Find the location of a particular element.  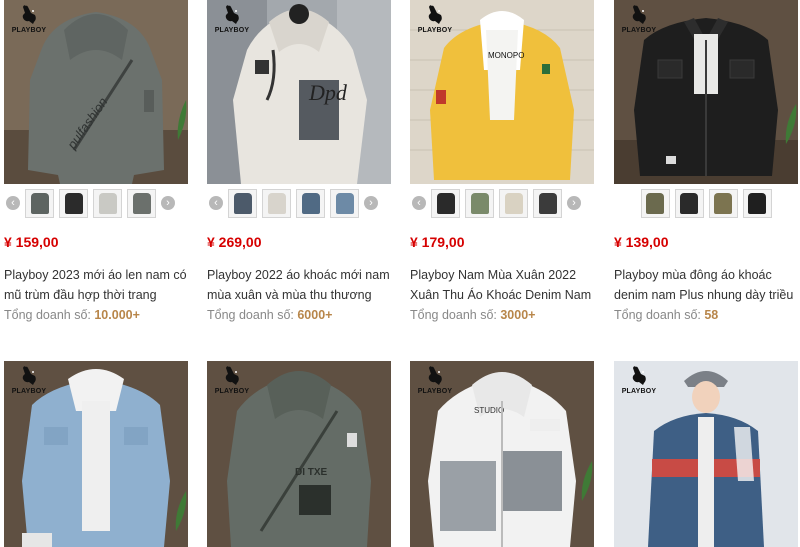

sales-count: Tổng doanh số: 6000+ is located at coordinates (299, 315).